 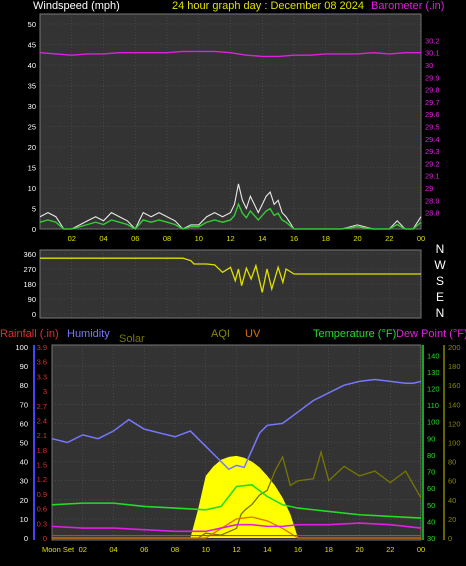 I want to click on direction-tick-label: 180, so click(x=29, y=284).